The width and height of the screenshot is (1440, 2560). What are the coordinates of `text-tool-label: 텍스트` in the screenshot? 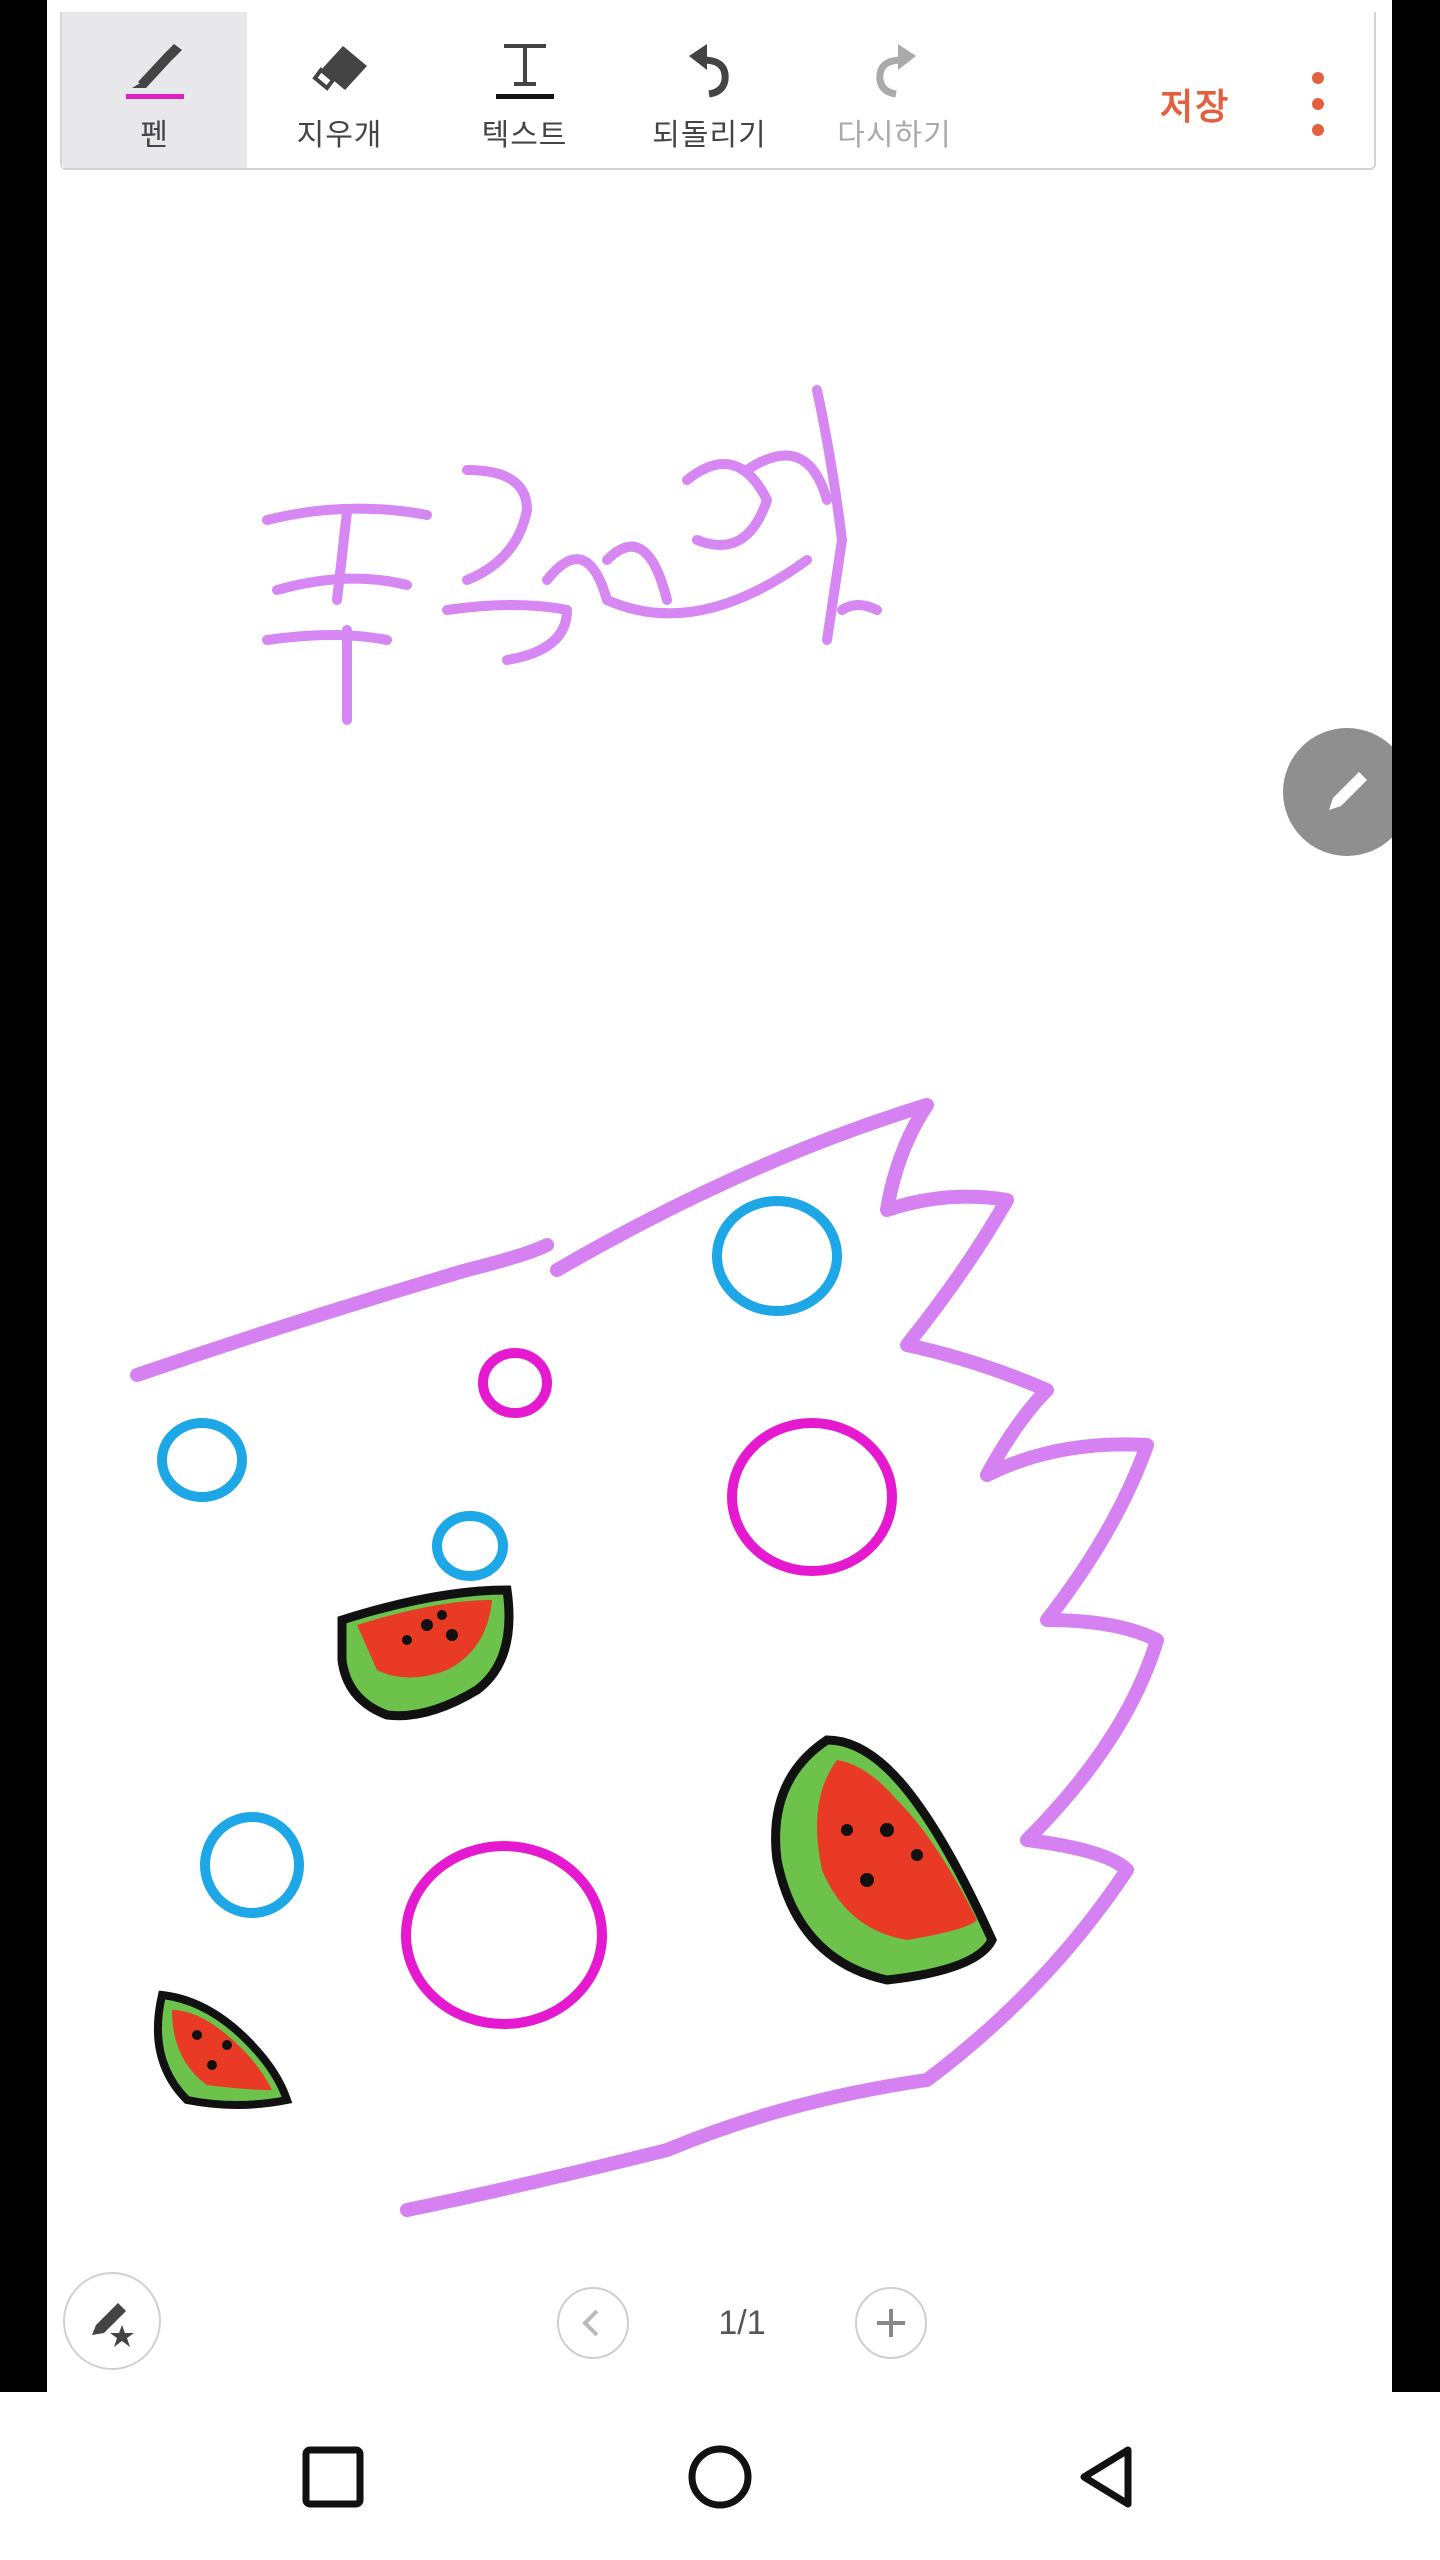 It's located at (524, 135).